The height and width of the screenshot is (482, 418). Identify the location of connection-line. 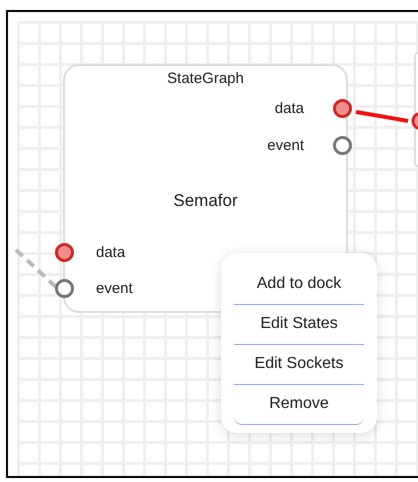
(382, 116).